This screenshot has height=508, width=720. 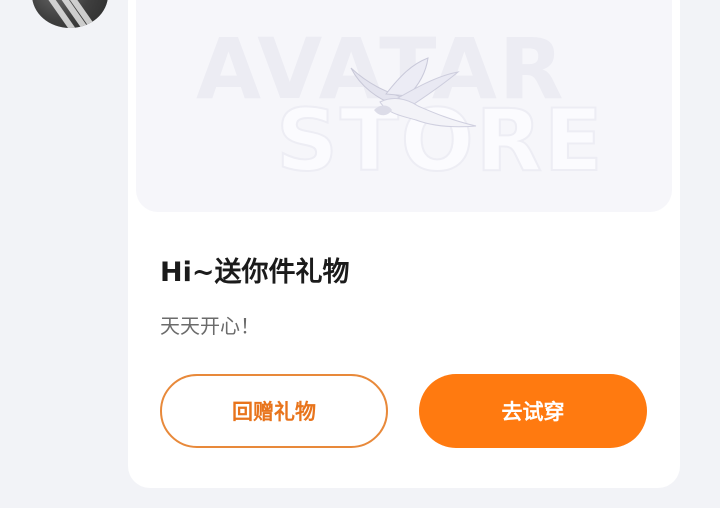 I want to click on banner-watermark-line2: STORE, so click(x=440, y=141).